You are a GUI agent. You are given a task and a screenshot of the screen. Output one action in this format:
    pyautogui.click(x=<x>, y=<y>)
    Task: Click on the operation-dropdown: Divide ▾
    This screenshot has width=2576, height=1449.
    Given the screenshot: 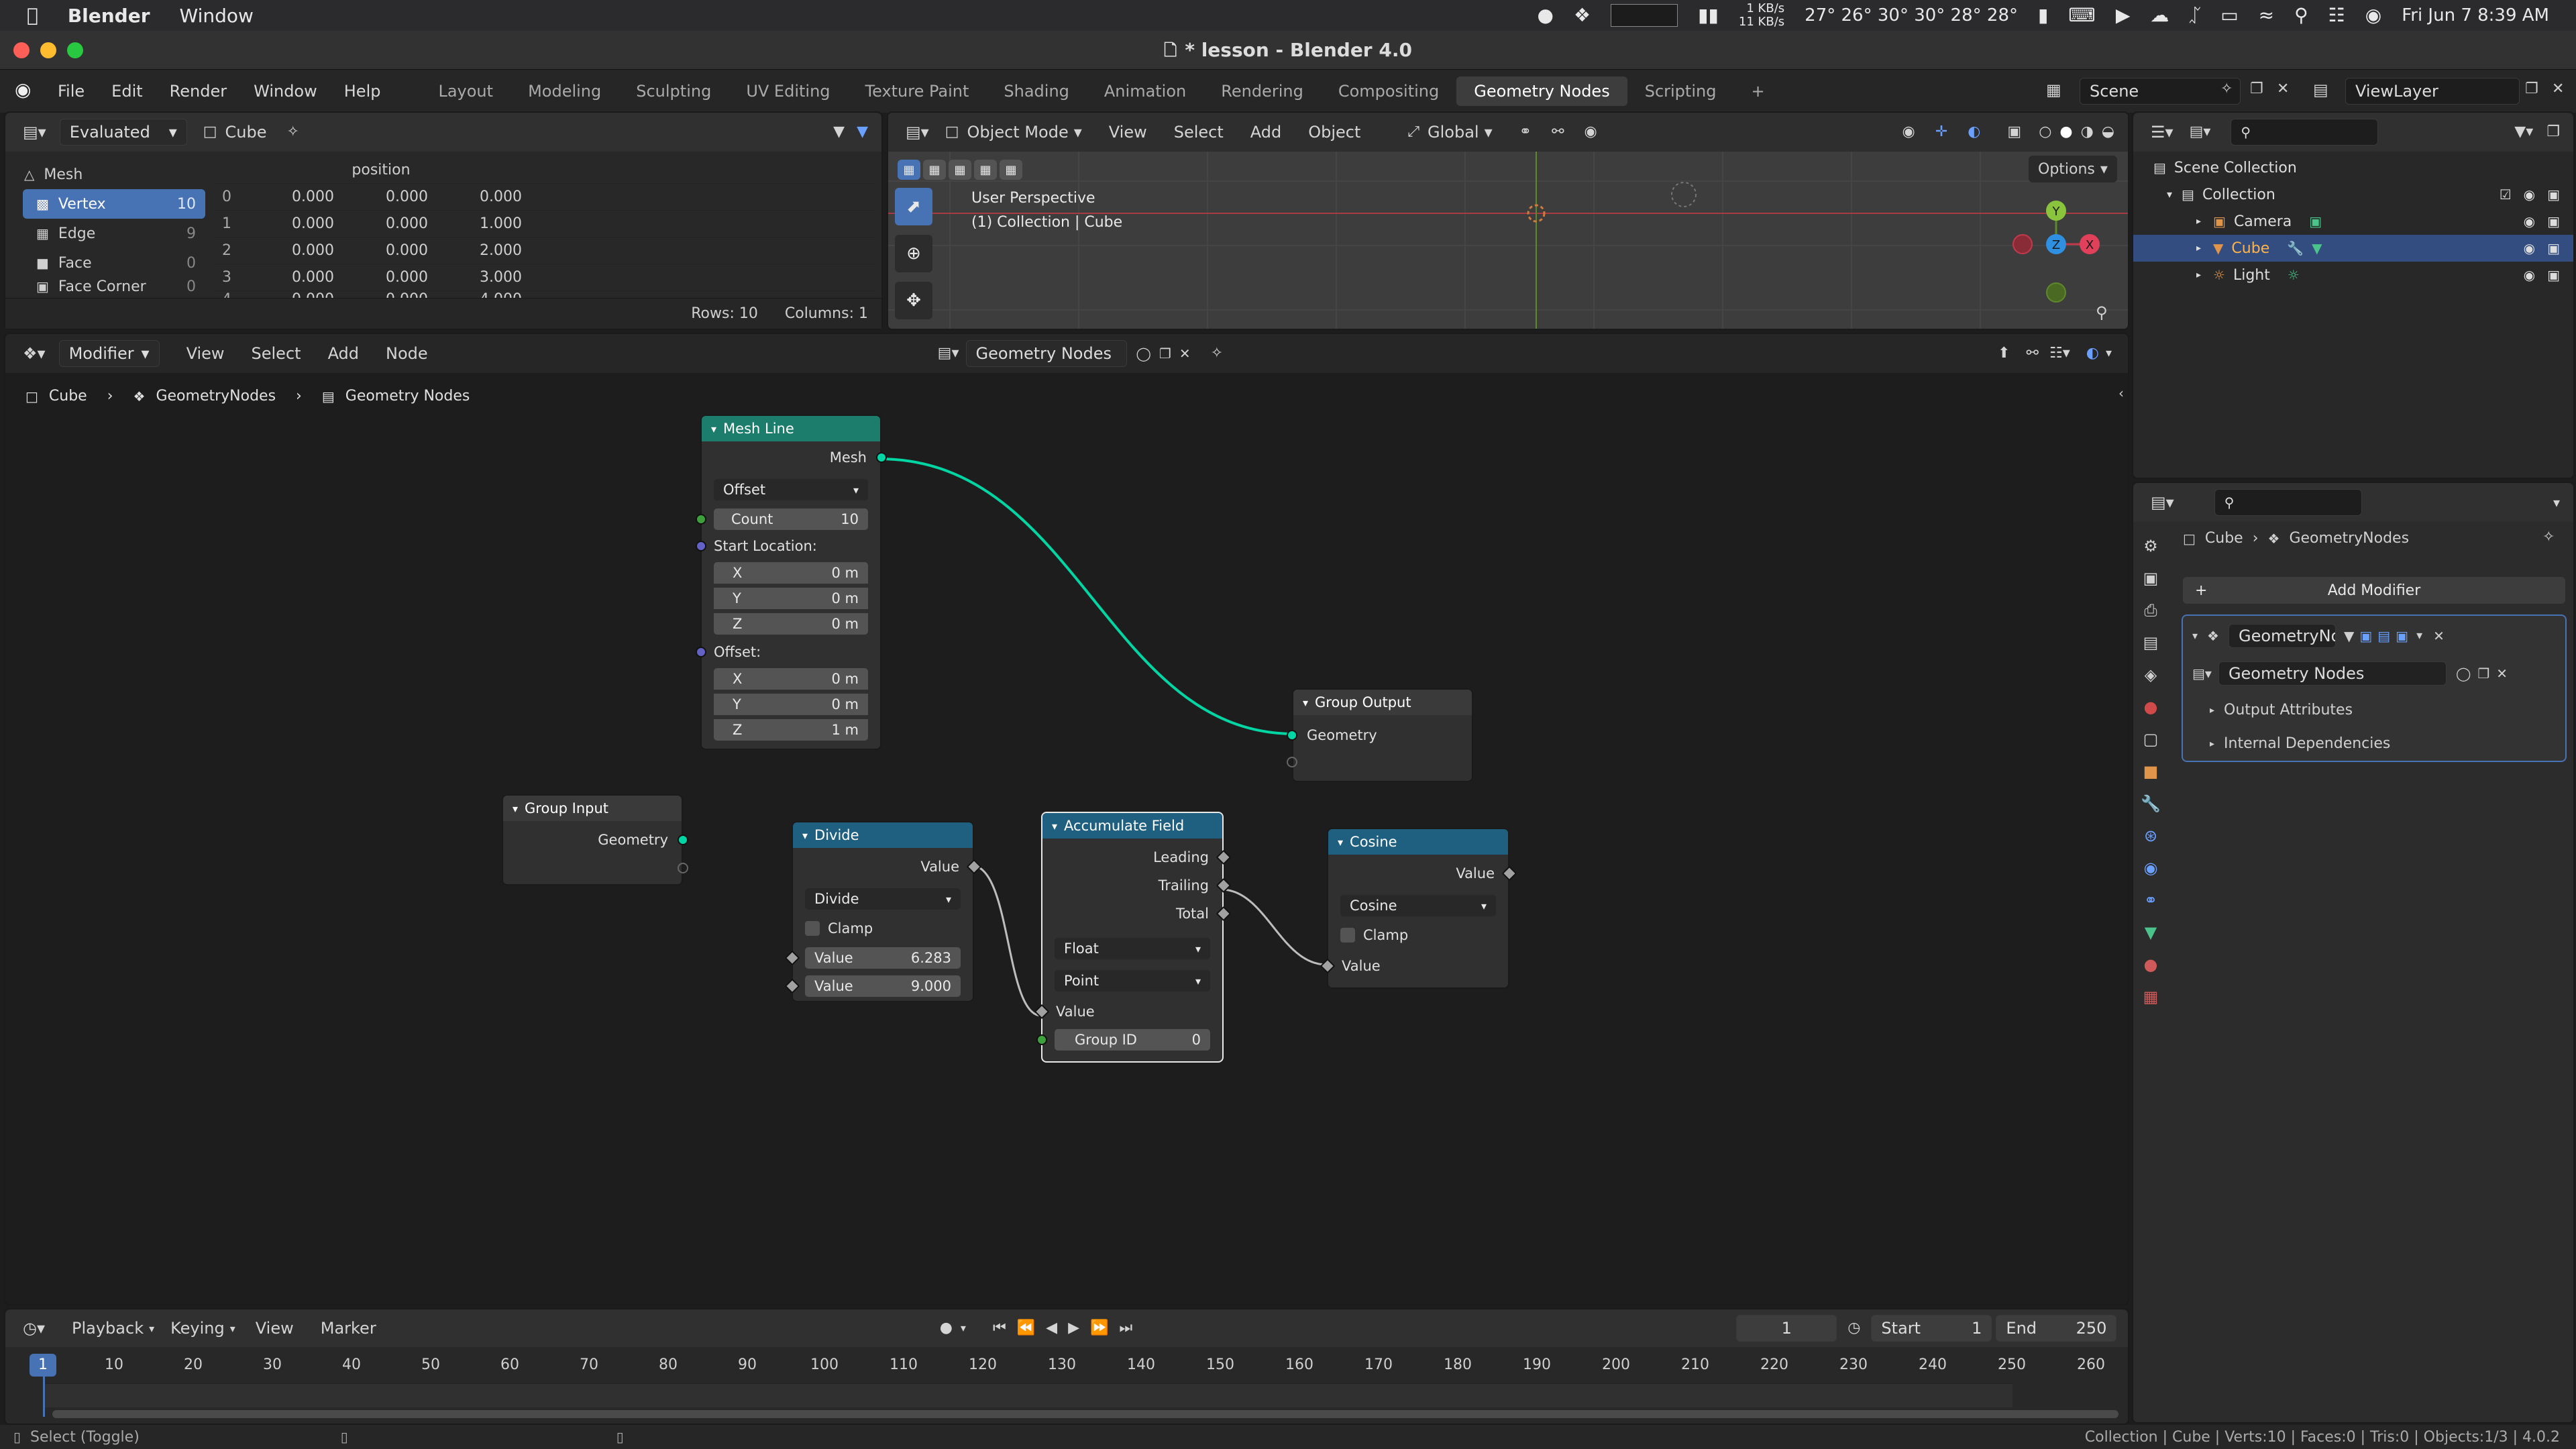 What is the action you would take?
    pyautogui.click(x=883, y=899)
    